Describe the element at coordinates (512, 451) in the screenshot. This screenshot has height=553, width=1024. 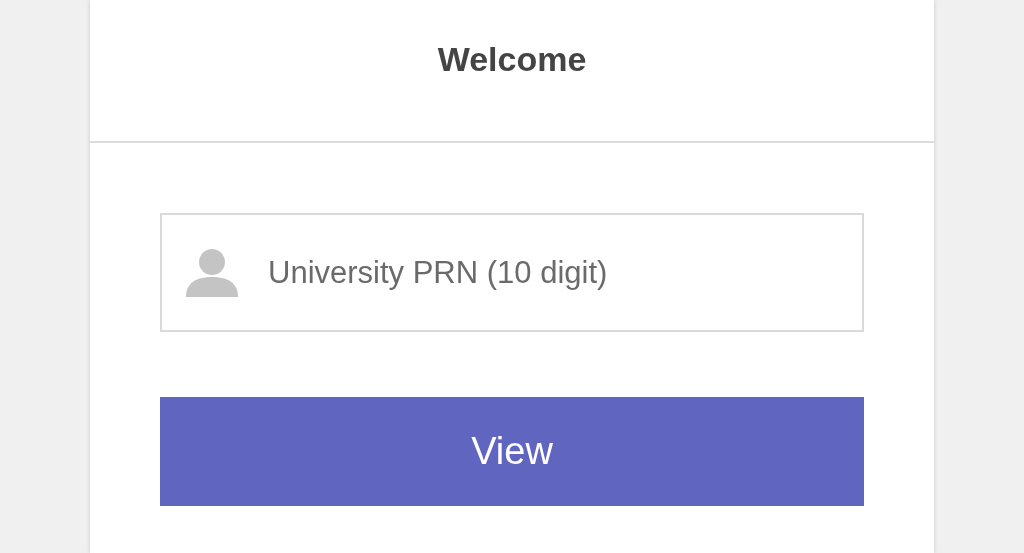
I see `view-button: View` at that location.